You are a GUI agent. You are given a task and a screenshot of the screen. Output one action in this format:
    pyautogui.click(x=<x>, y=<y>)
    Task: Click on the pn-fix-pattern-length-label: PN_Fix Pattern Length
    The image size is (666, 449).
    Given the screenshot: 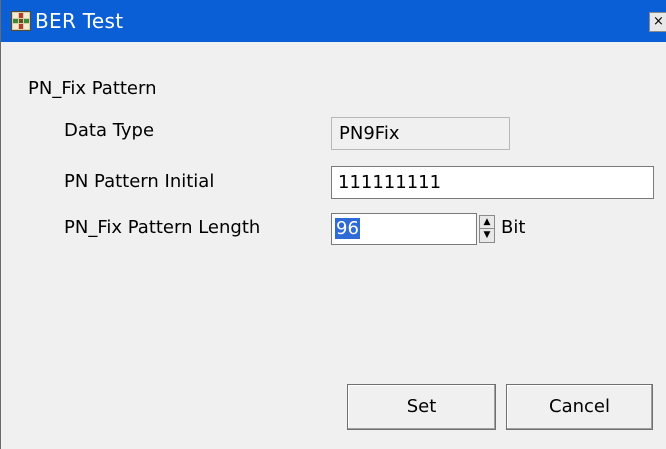 What is the action you would take?
    pyautogui.click(x=162, y=227)
    